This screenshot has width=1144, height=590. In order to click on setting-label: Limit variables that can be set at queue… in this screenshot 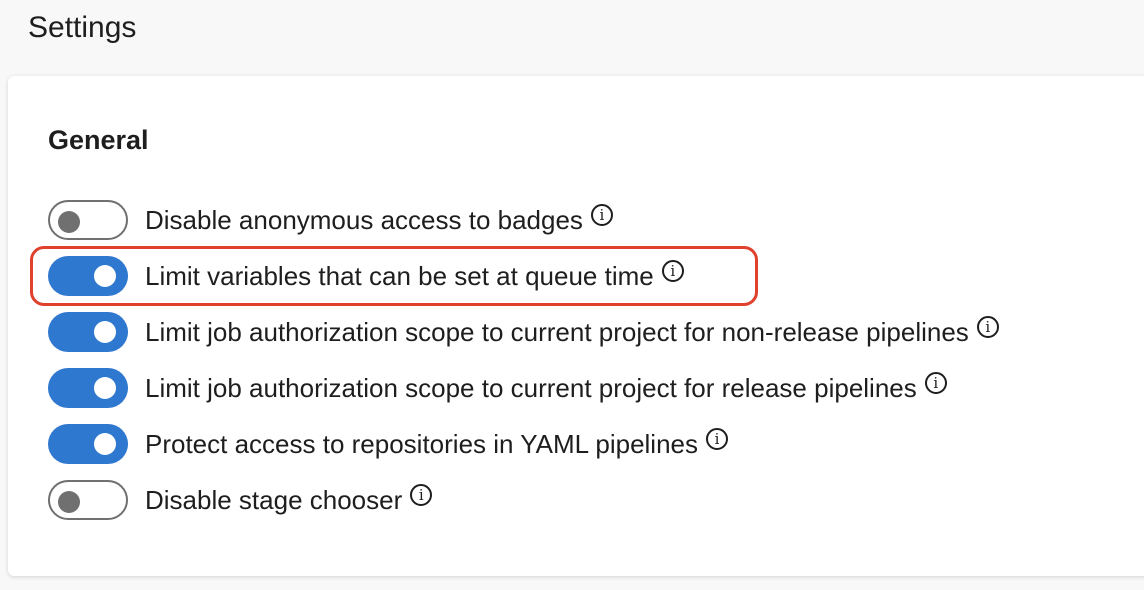, I will do `click(399, 275)`.